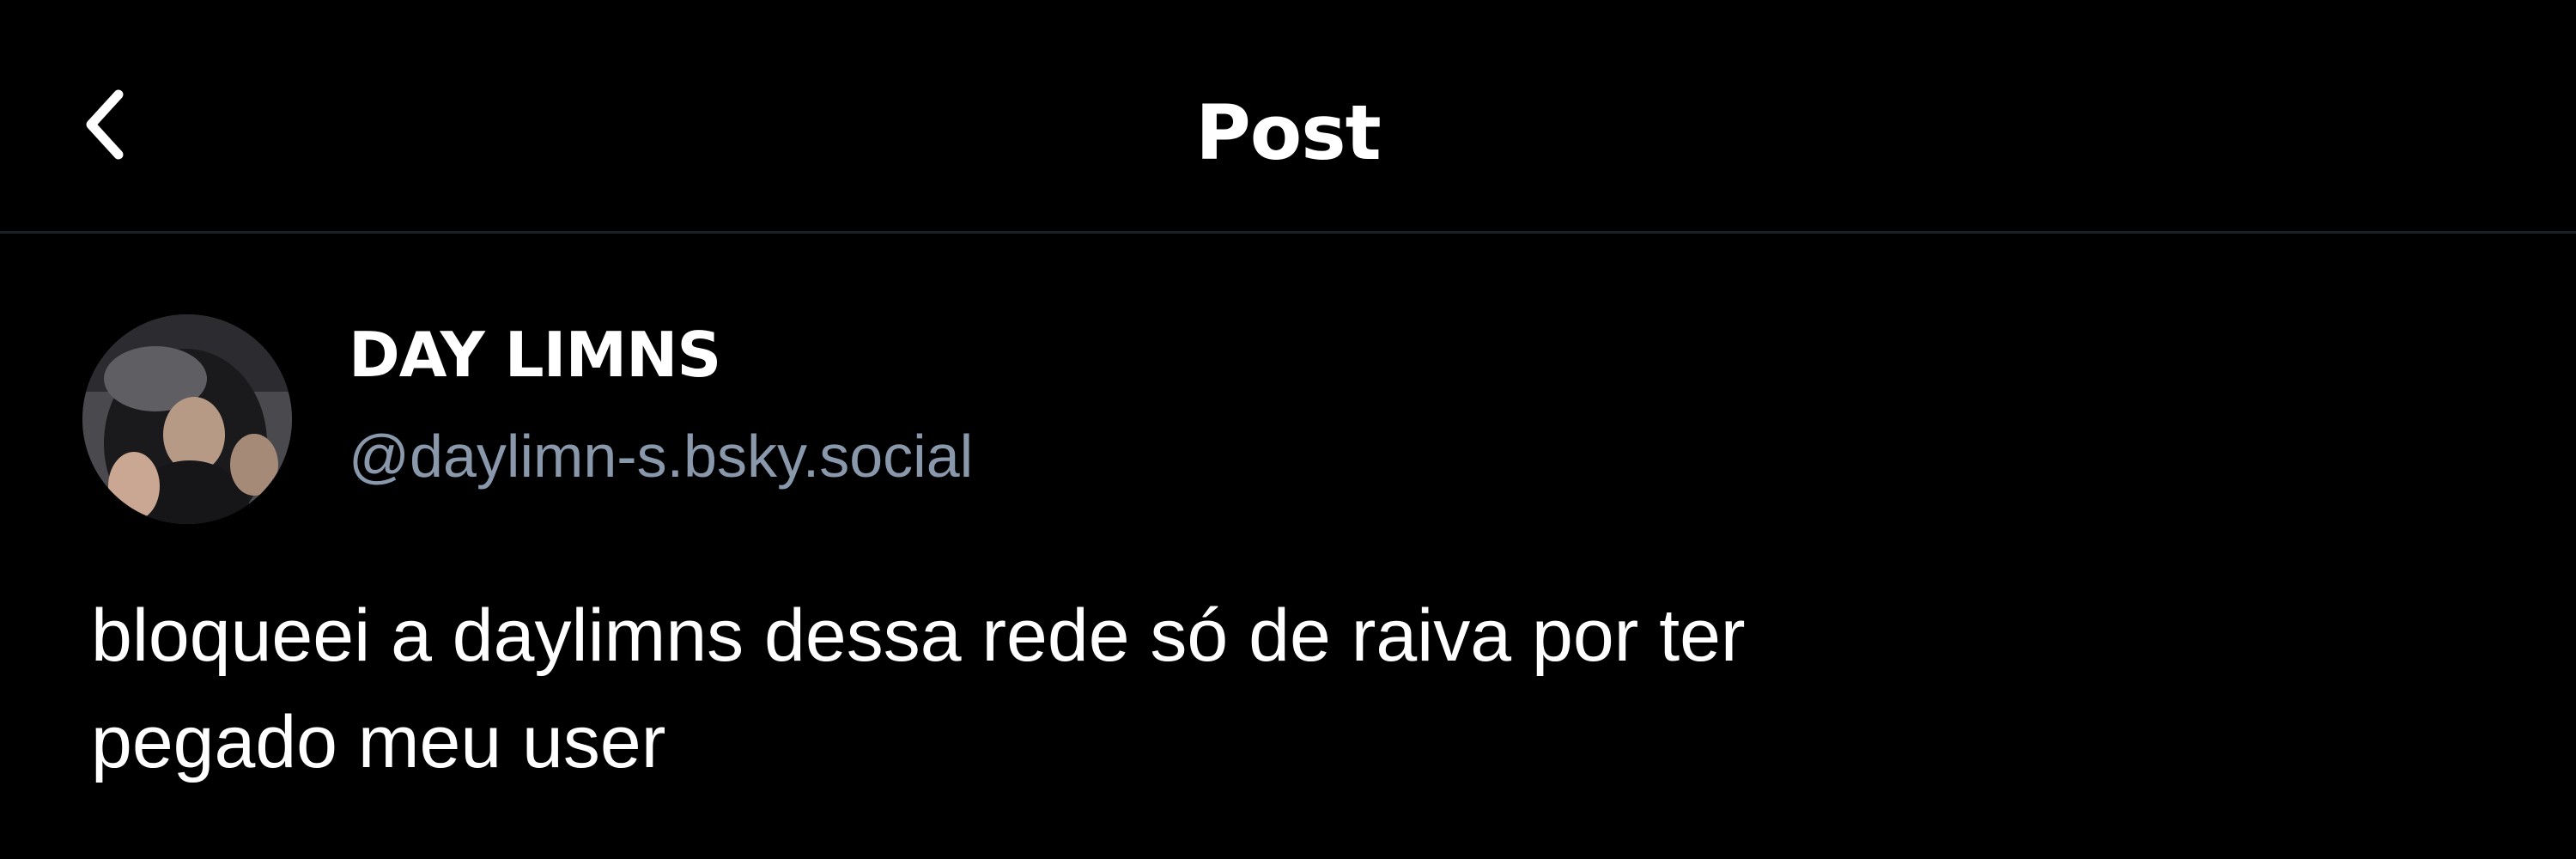 The width and height of the screenshot is (2576, 859). Describe the element at coordinates (1288, 132) in the screenshot. I see `page-title: Post` at that location.